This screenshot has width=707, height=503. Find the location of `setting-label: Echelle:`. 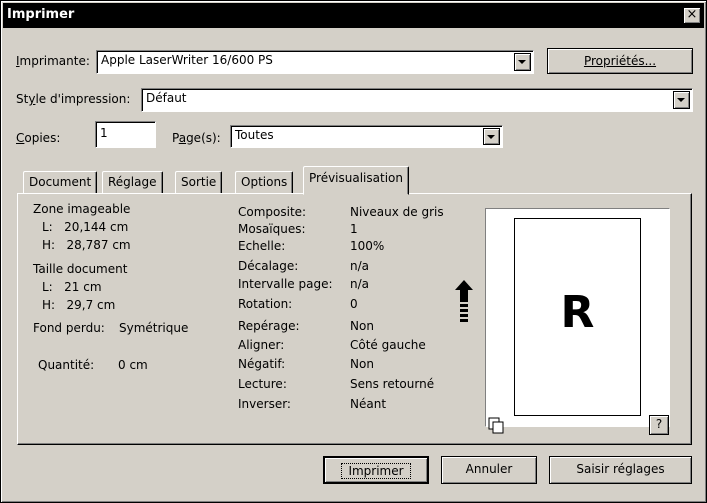

setting-label: Echelle: is located at coordinates (262, 246).